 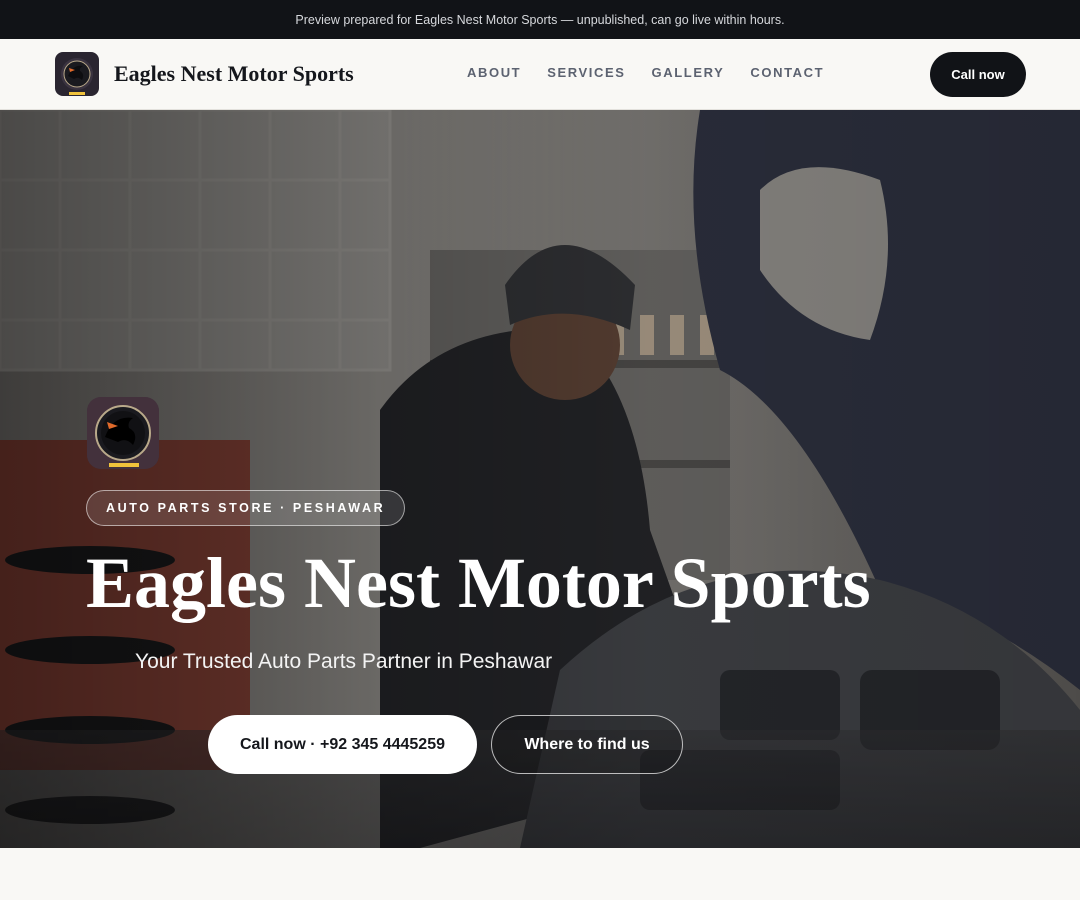 What do you see at coordinates (978, 74) in the screenshot?
I see `header-call-button: Call now` at bounding box center [978, 74].